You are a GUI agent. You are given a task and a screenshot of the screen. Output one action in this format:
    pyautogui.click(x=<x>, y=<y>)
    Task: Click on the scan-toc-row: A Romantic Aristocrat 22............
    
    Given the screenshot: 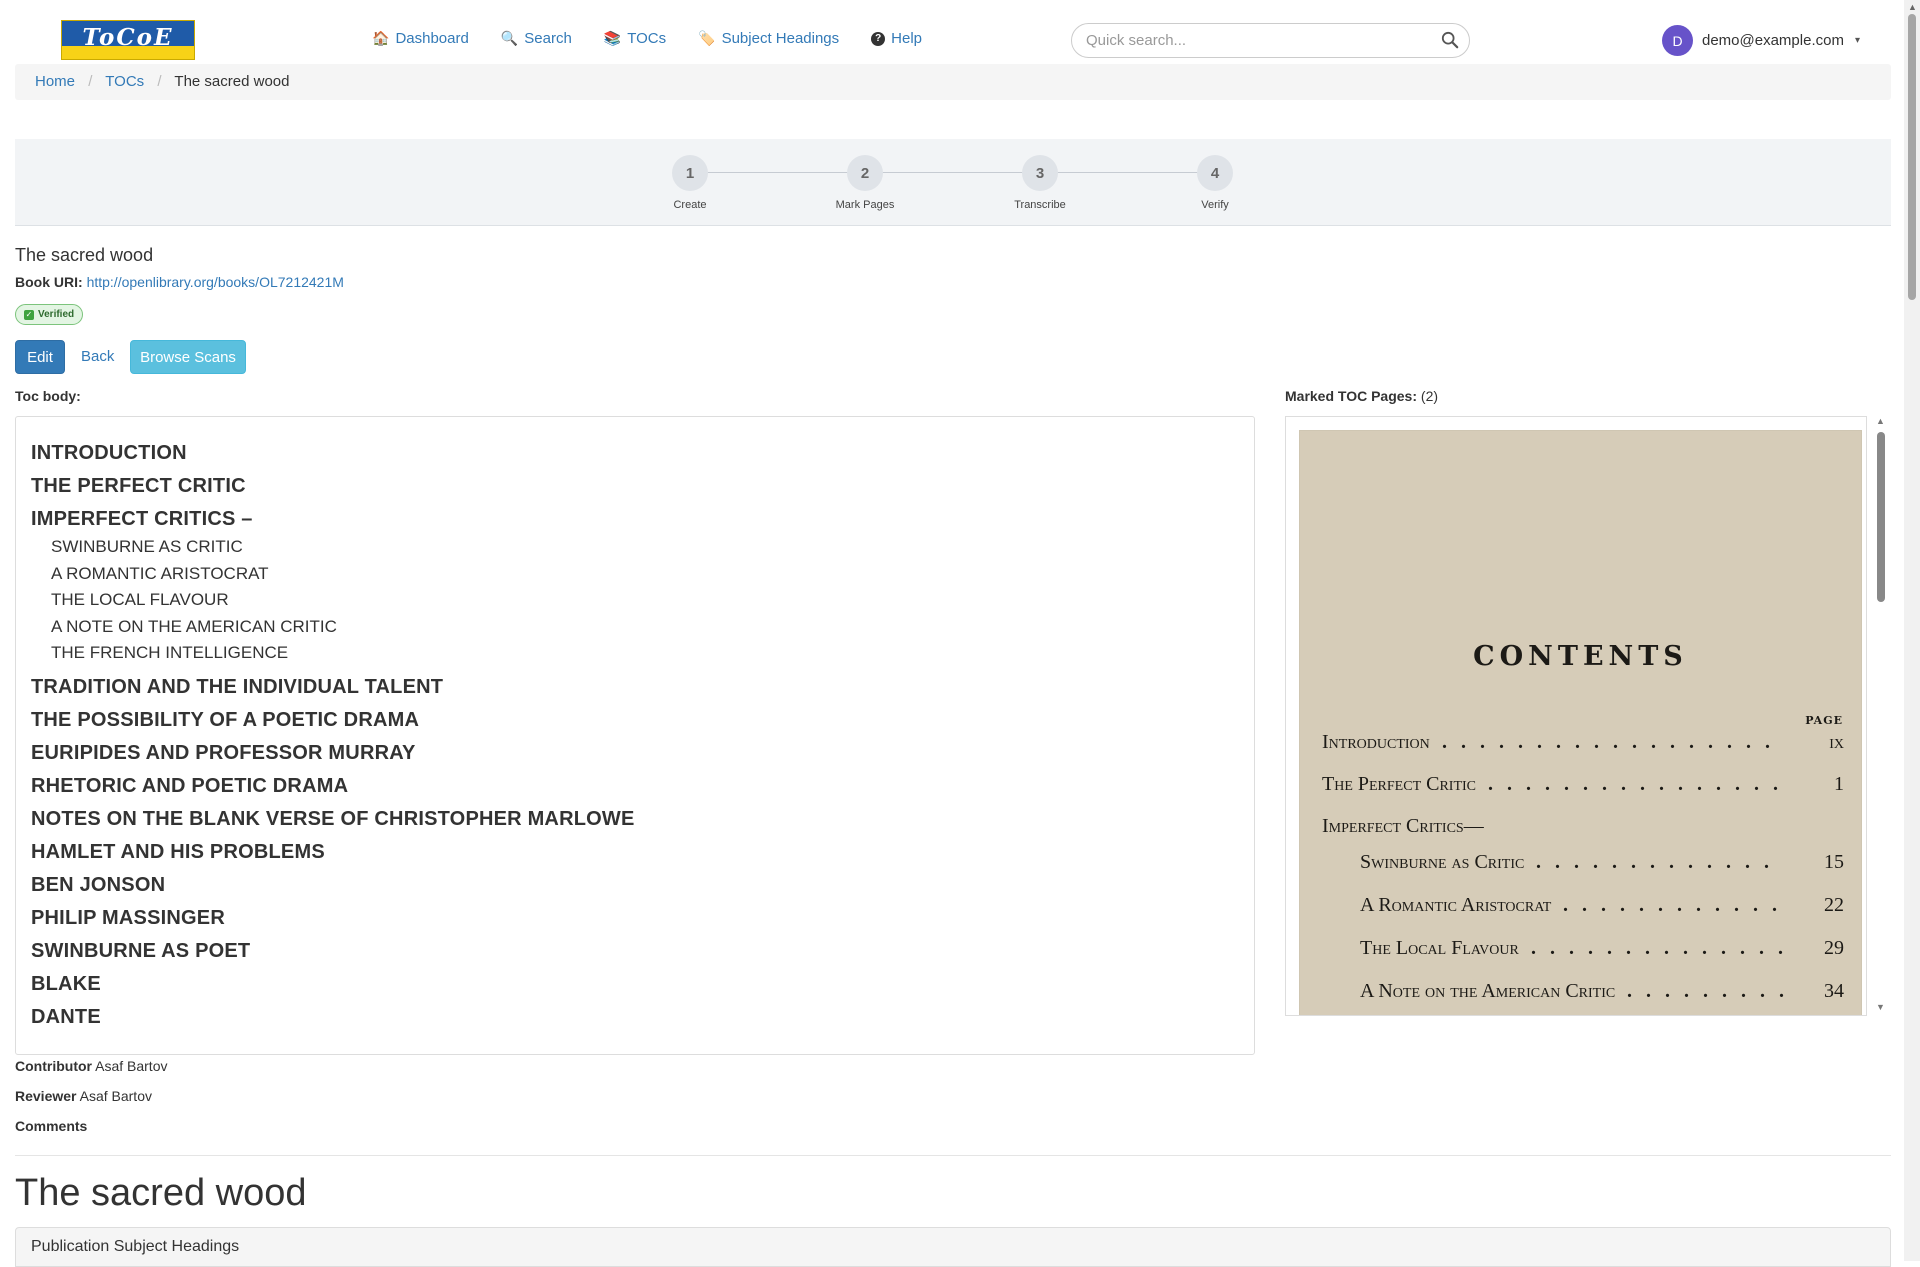 What is the action you would take?
    pyautogui.click(x=1580, y=907)
    